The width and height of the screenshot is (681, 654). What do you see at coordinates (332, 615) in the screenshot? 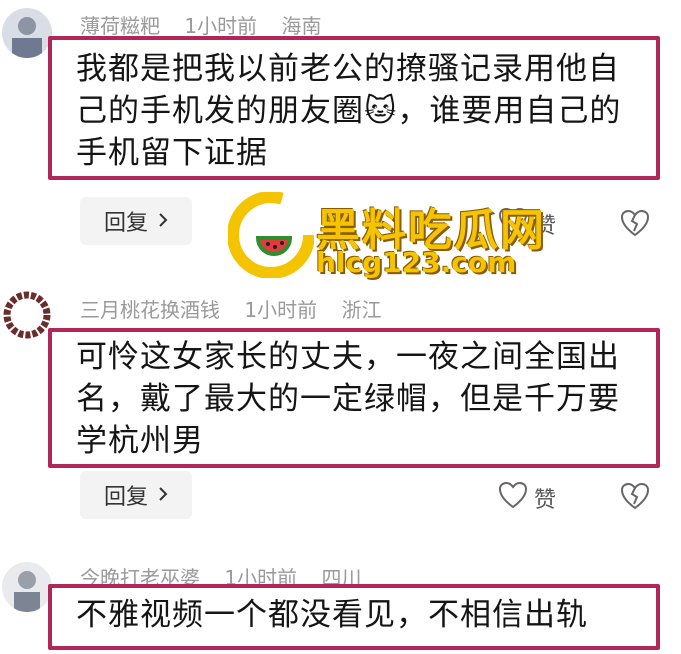
I see `comment-text: 不雅视频一个都没看见，不相信出轨` at bounding box center [332, 615].